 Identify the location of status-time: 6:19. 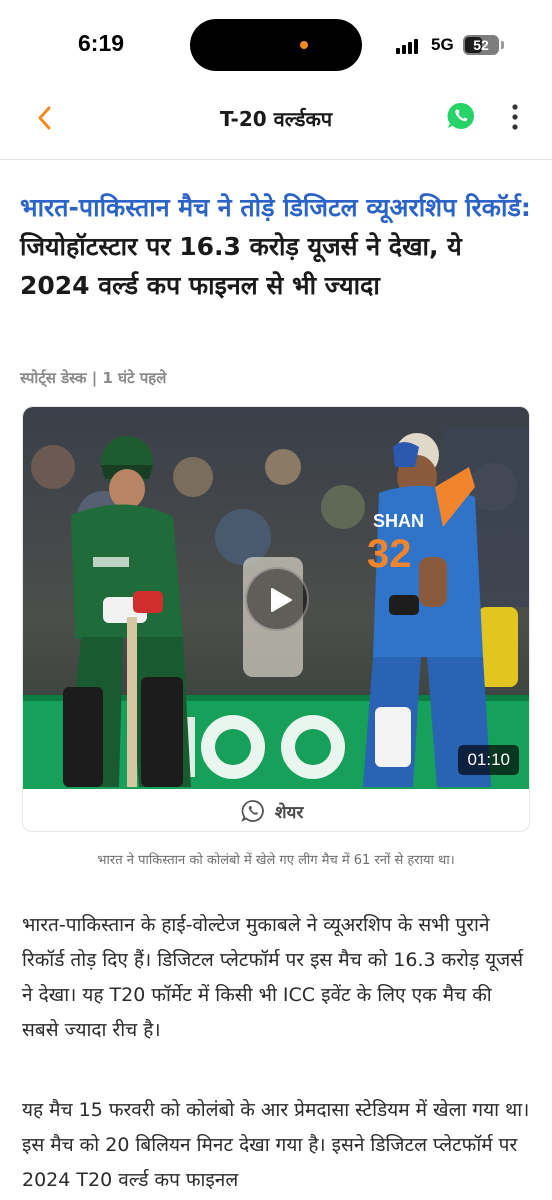
(101, 43).